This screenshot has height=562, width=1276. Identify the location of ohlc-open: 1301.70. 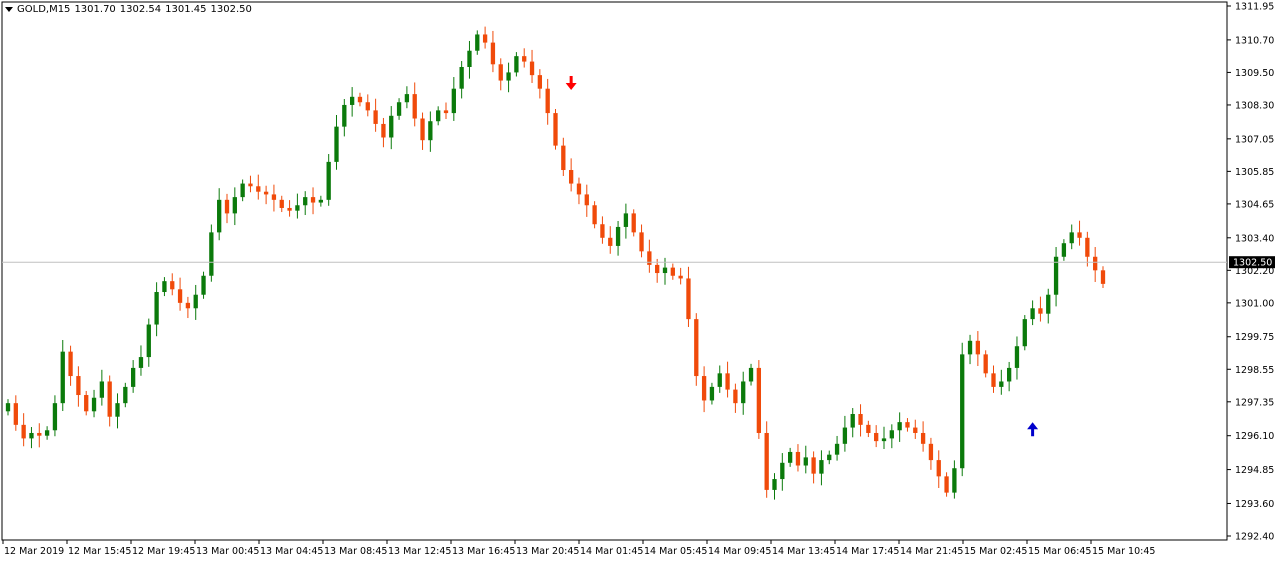
(95, 9).